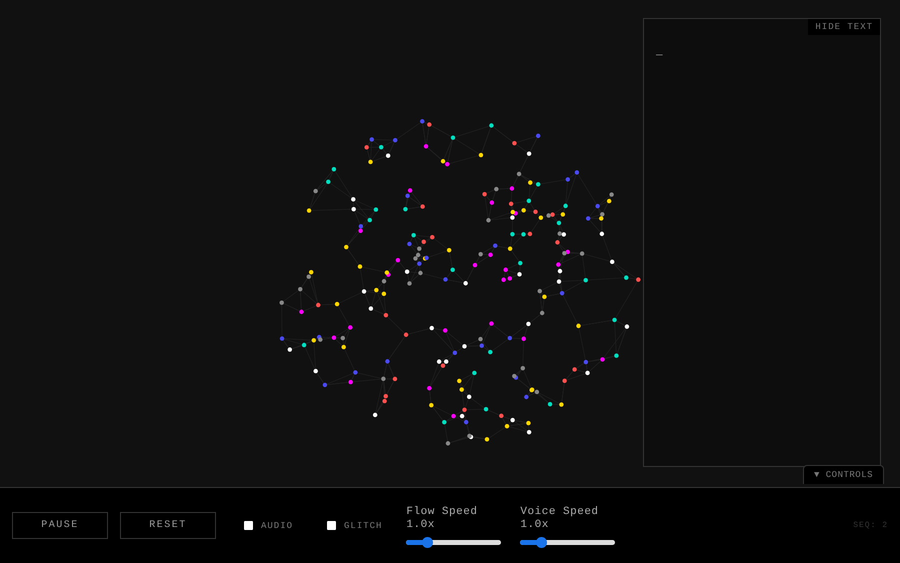 The width and height of the screenshot is (900, 563). What do you see at coordinates (442, 512) in the screenshot?
I see `slider-label: Flow Speed` at bounding box center [442, 512].